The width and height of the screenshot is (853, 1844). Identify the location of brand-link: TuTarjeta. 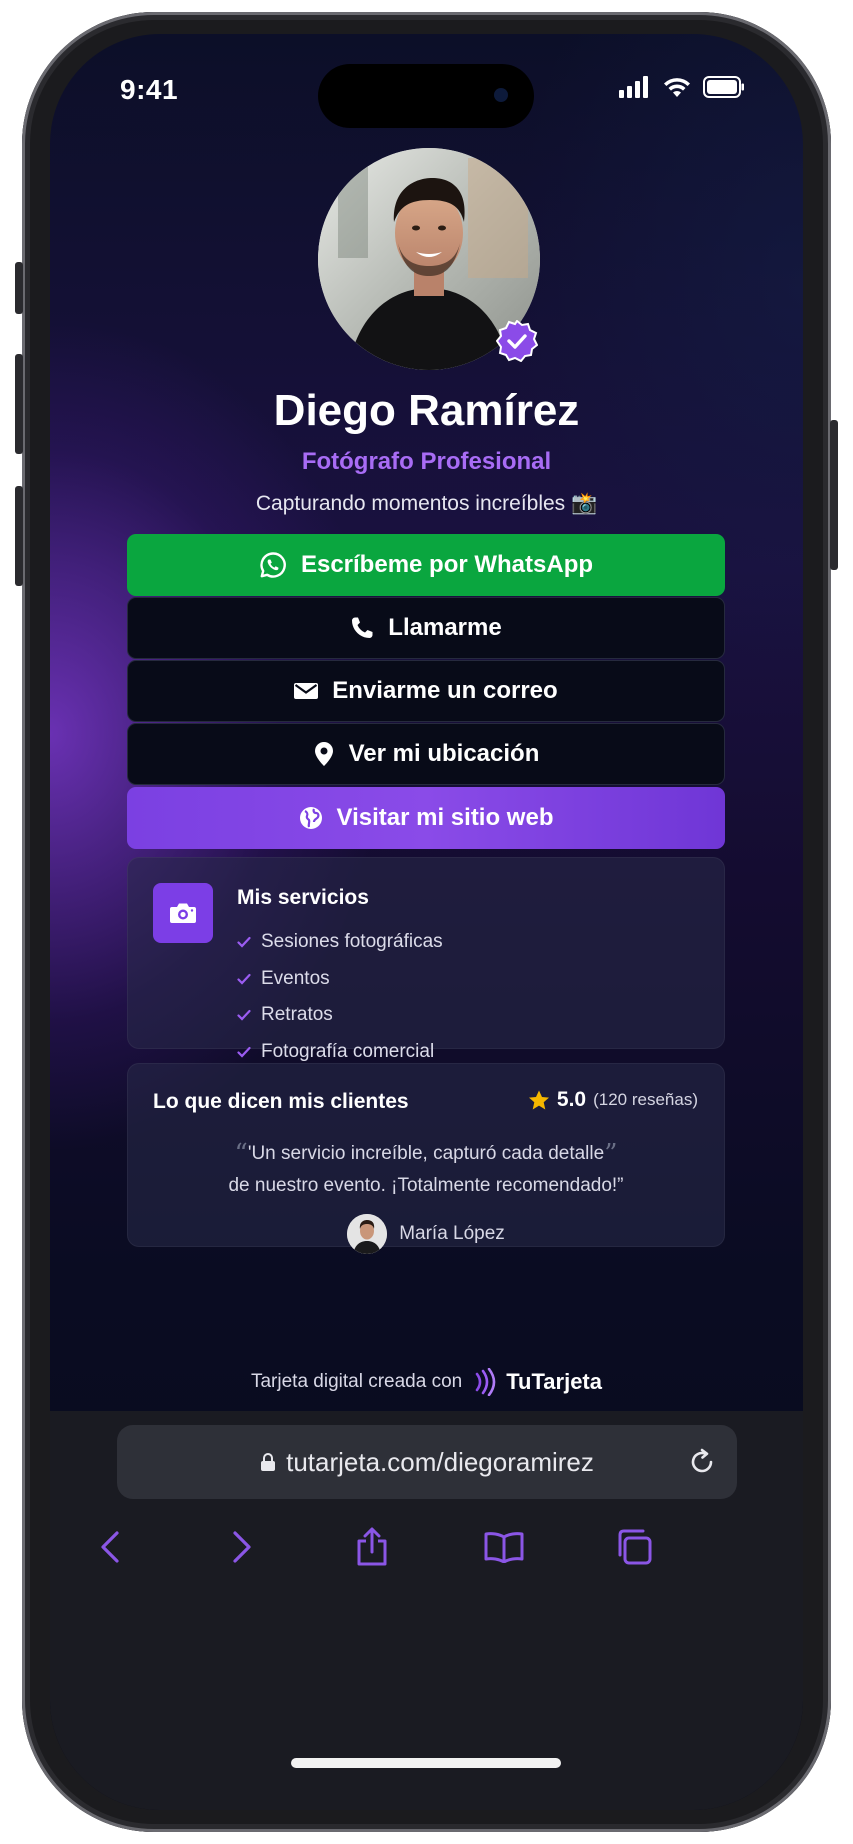
(538, 1382).